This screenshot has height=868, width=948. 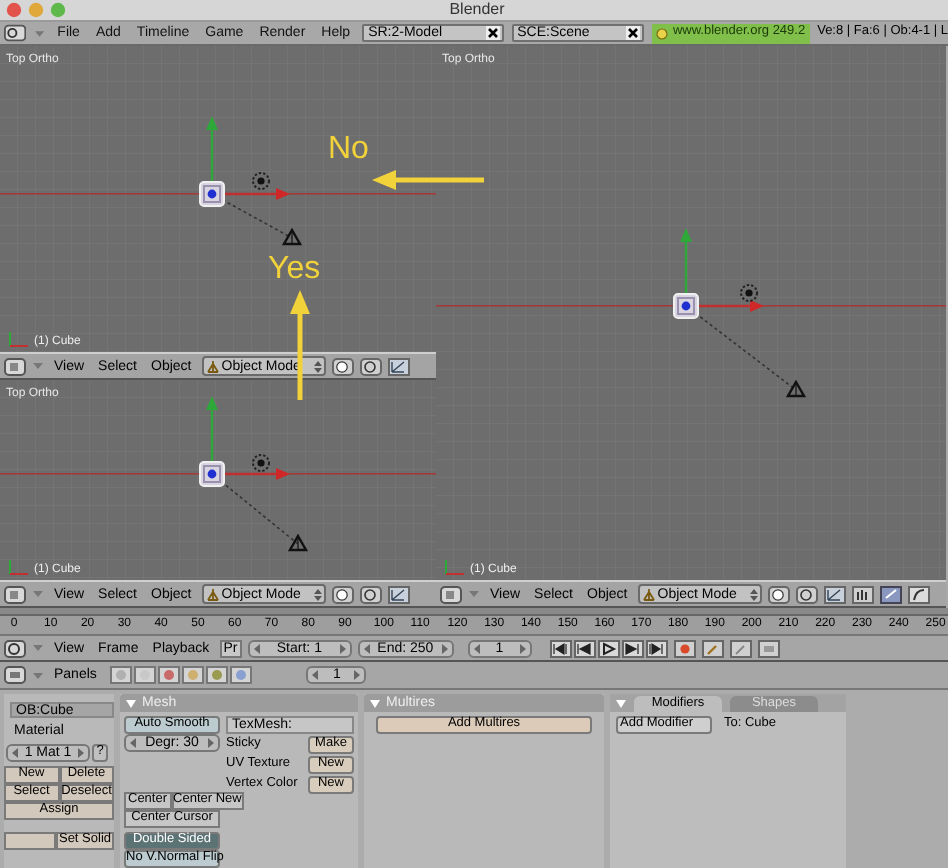 What do you see at coordinates (477, 10) in the screenshot?
I see `window-title: Blender` at bounding box center [477, 10].